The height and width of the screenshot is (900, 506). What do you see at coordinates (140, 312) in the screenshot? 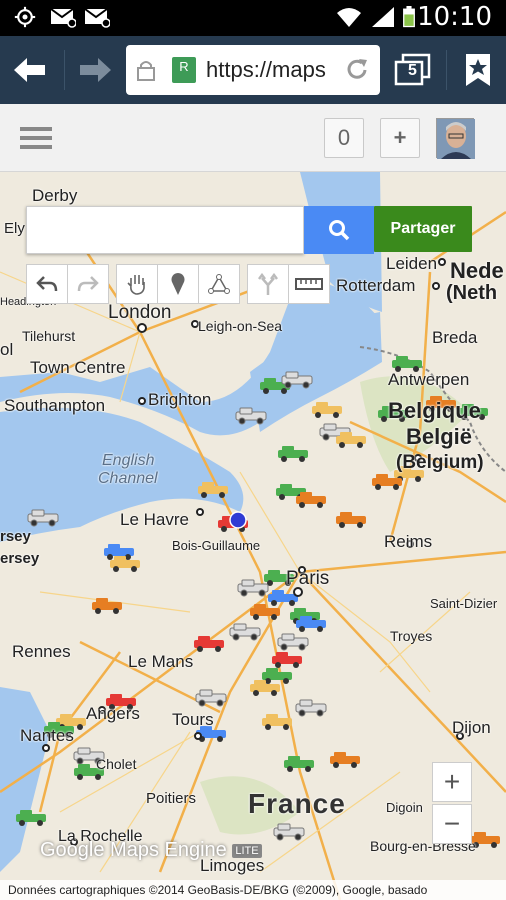
I see `map-label: London` at bounding box center [140, 312].